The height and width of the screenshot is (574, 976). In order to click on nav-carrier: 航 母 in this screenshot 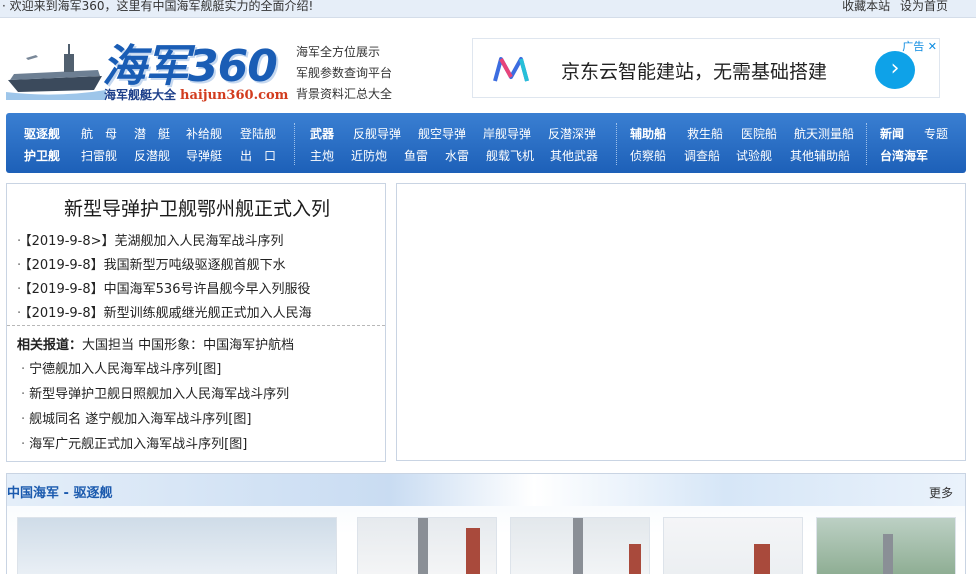, I will do `click(99, 133)`.